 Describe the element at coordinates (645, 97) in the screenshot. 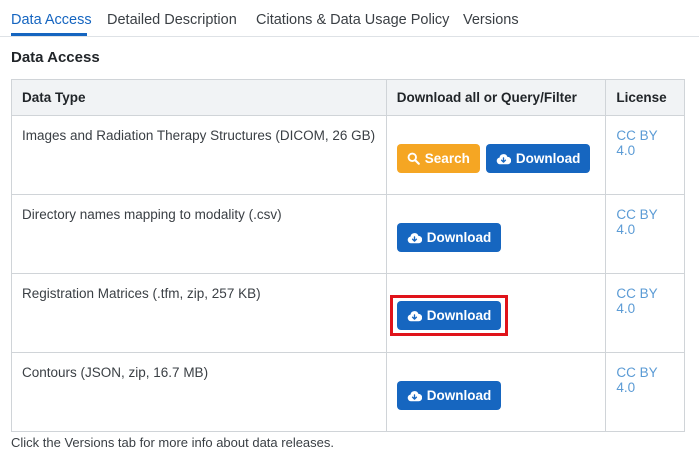

I see `column-header-license: License` at that location.